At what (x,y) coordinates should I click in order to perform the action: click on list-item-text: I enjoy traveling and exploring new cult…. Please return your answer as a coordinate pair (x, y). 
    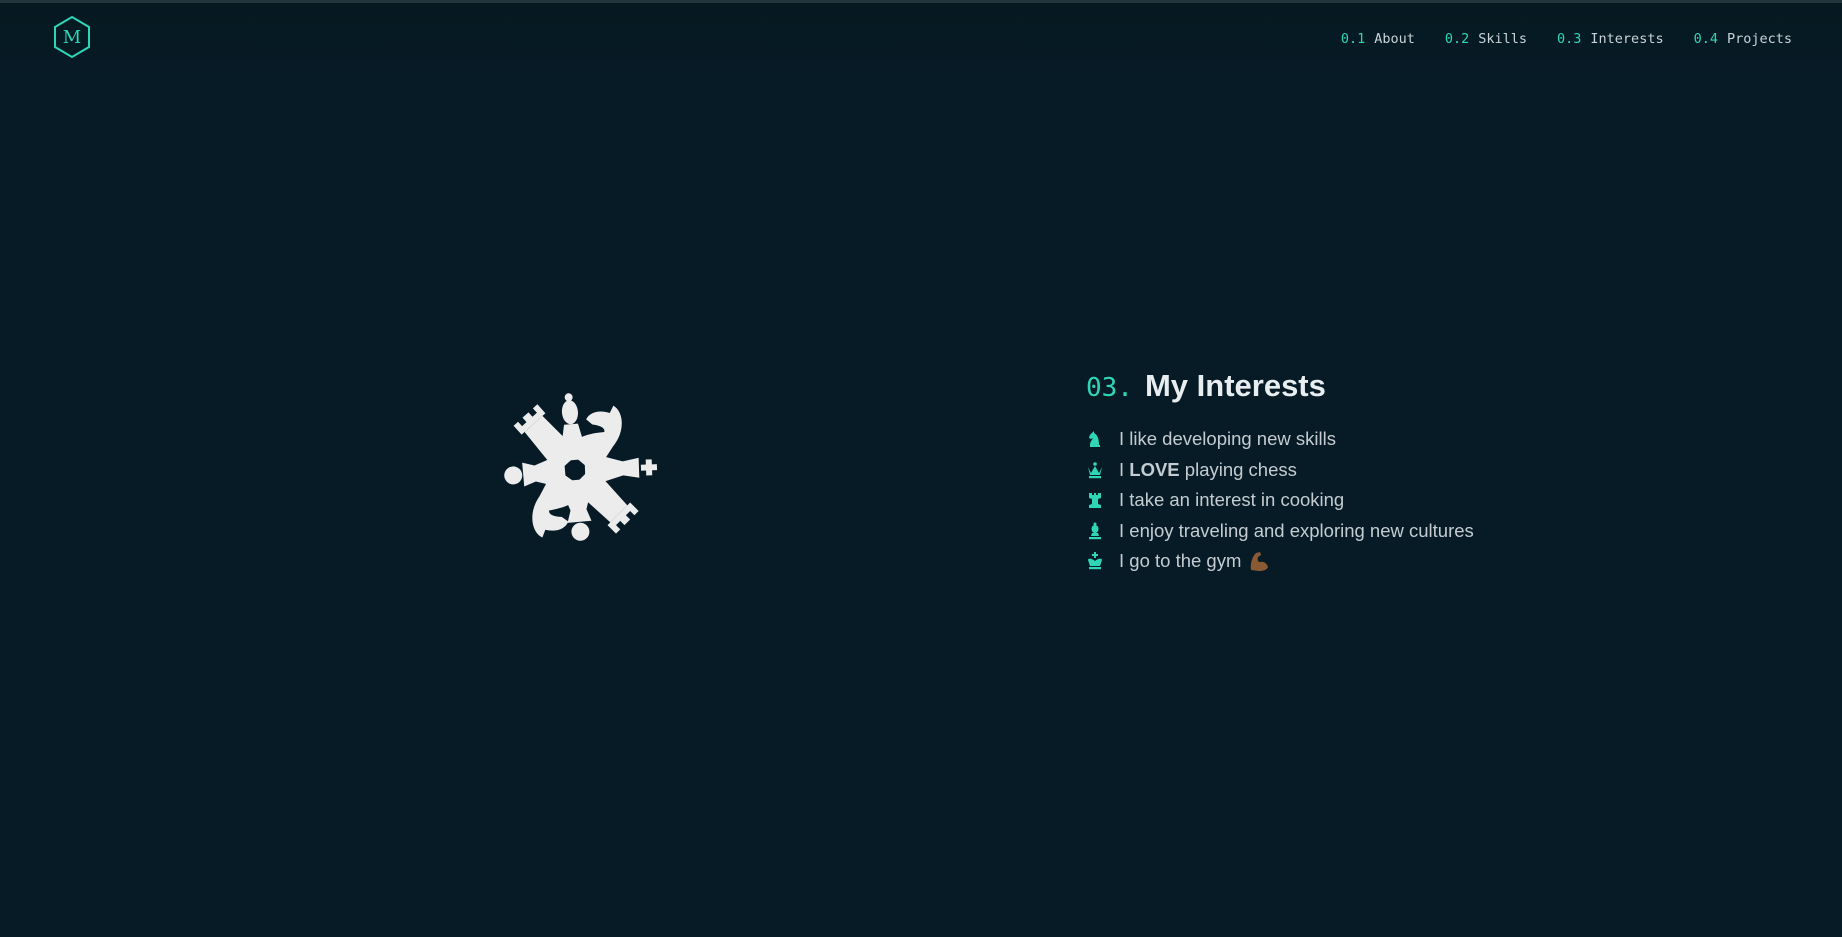
    Looking at the image, I should click on (1296, 530).